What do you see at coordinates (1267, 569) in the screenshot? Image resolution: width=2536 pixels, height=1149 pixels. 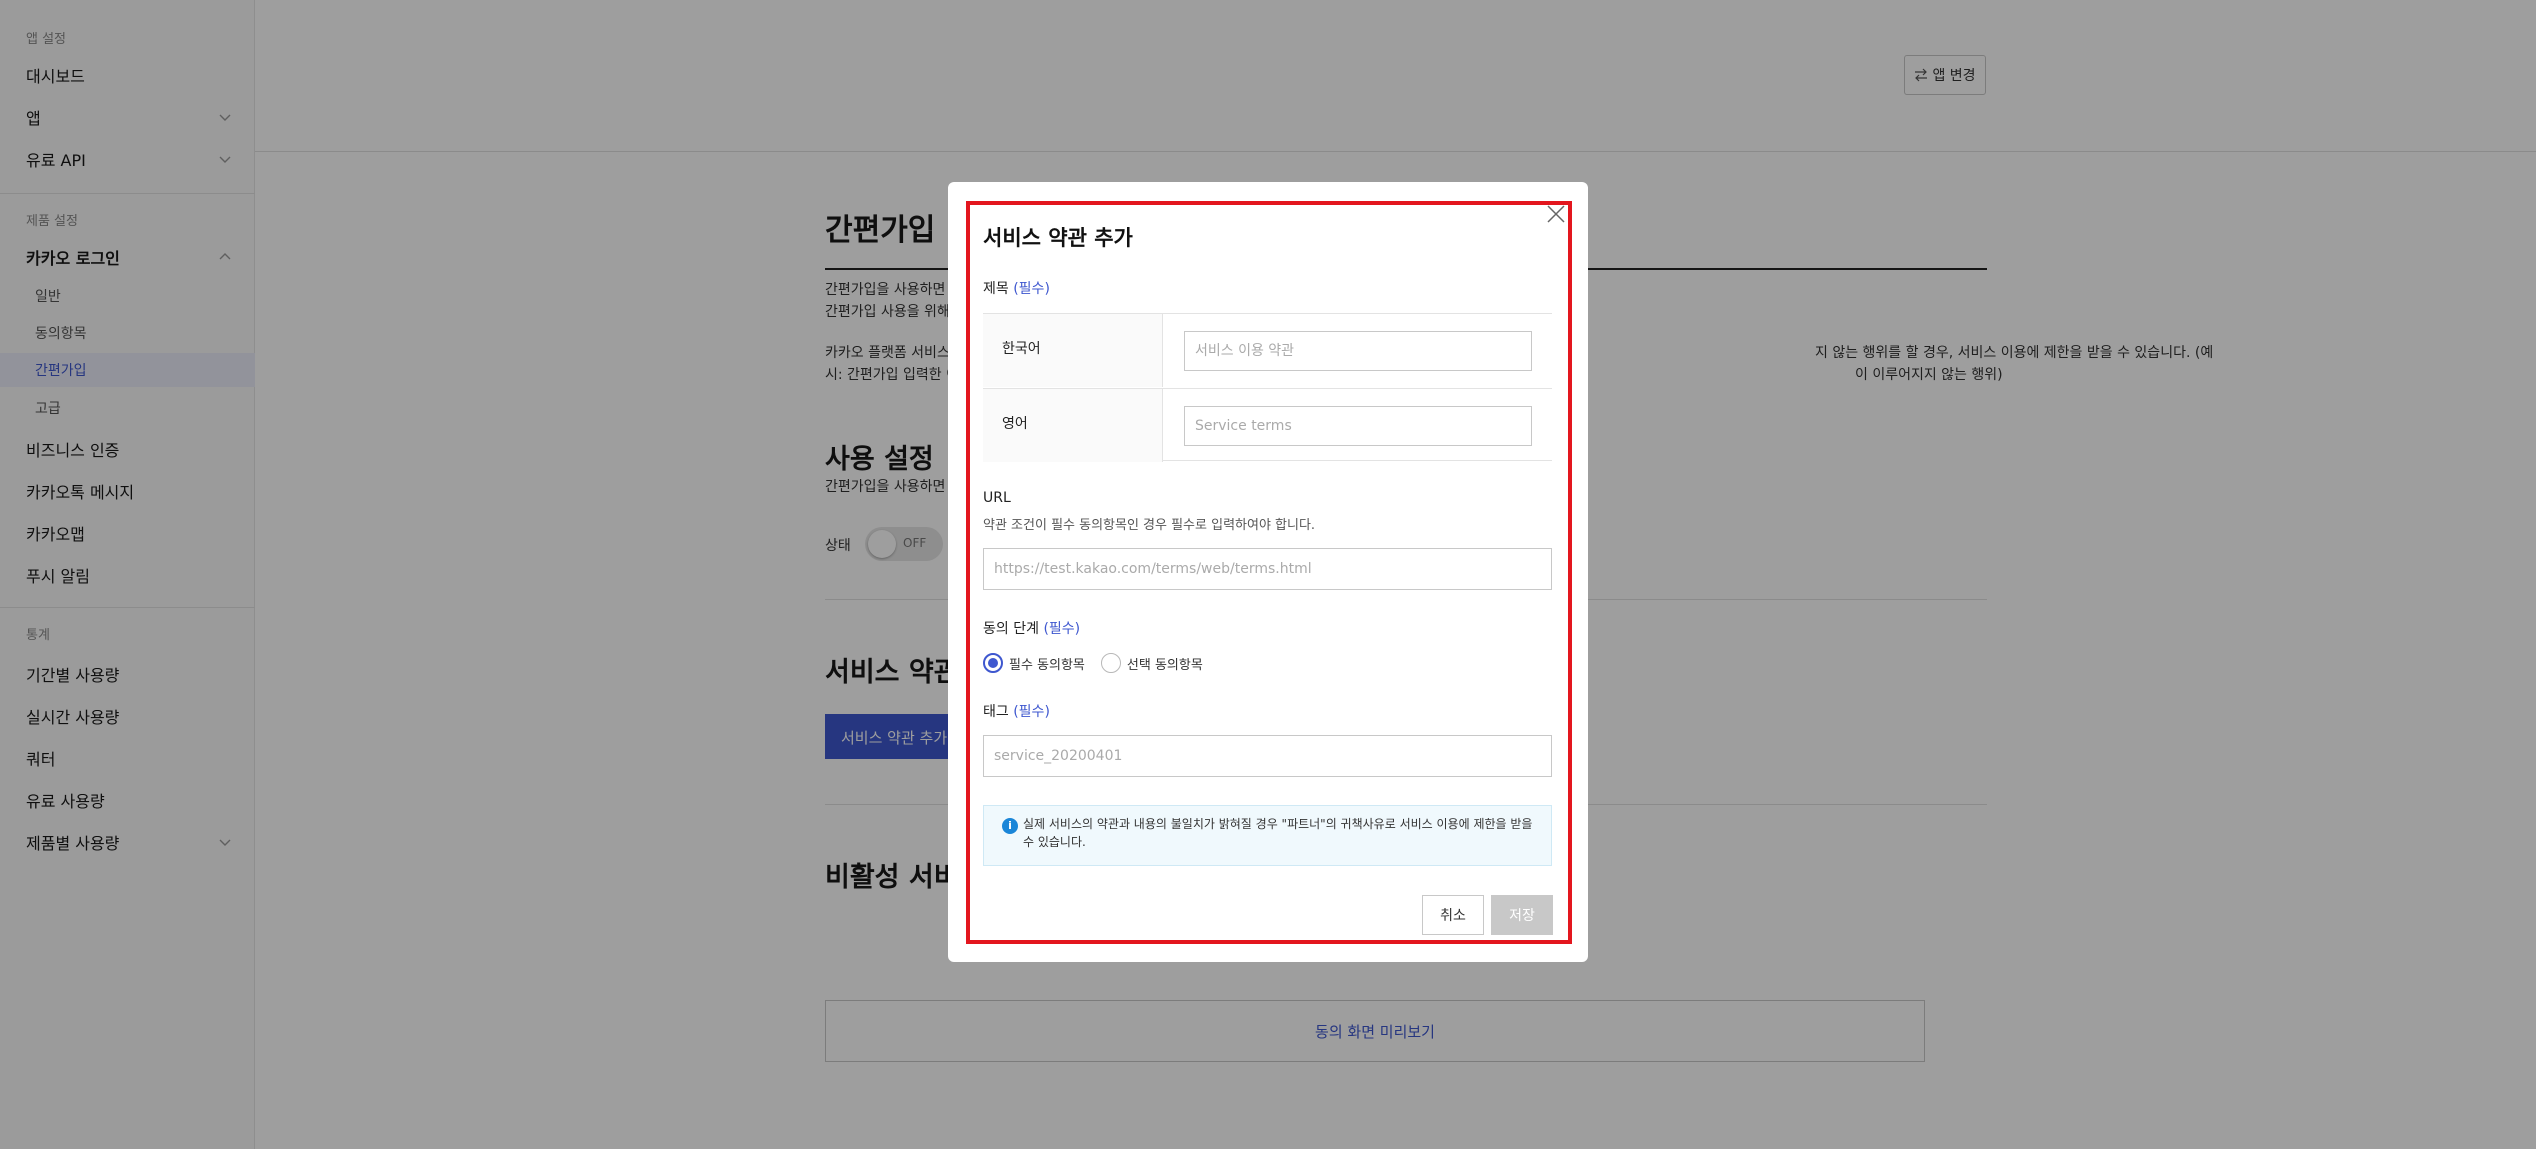 I see `url-input` at bounding box center [1267, 569].